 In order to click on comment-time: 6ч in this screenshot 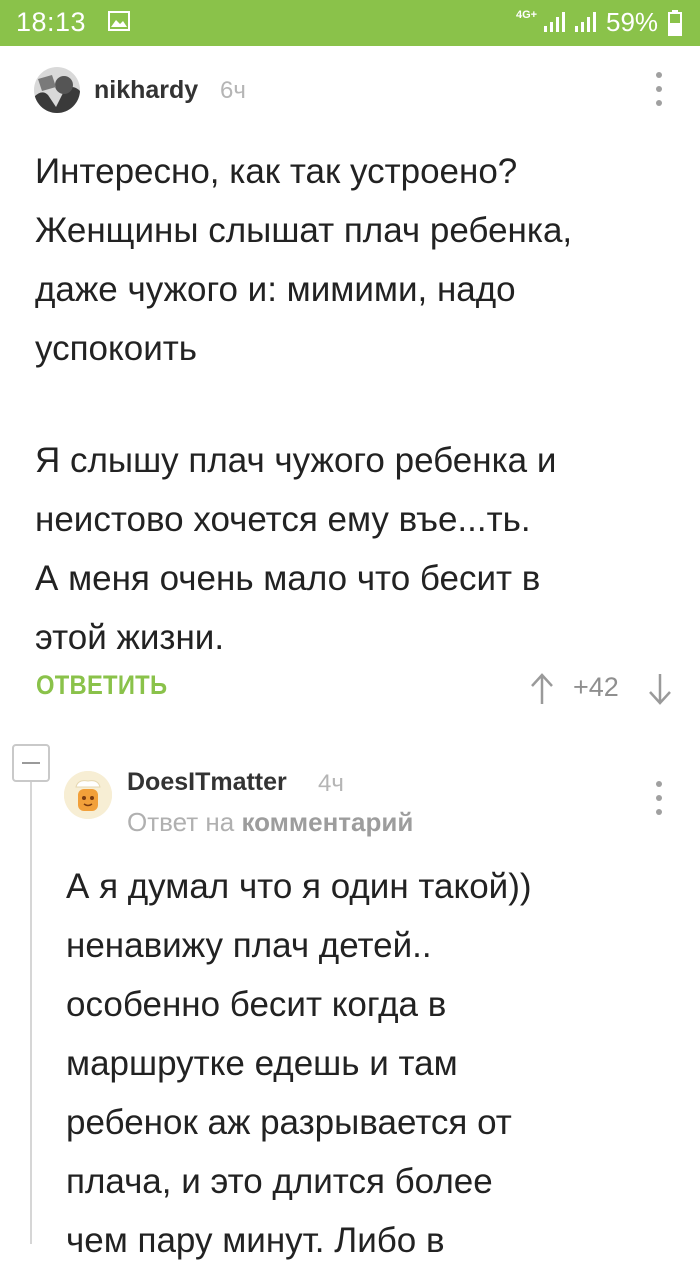, I will do `click(233, 90)`.